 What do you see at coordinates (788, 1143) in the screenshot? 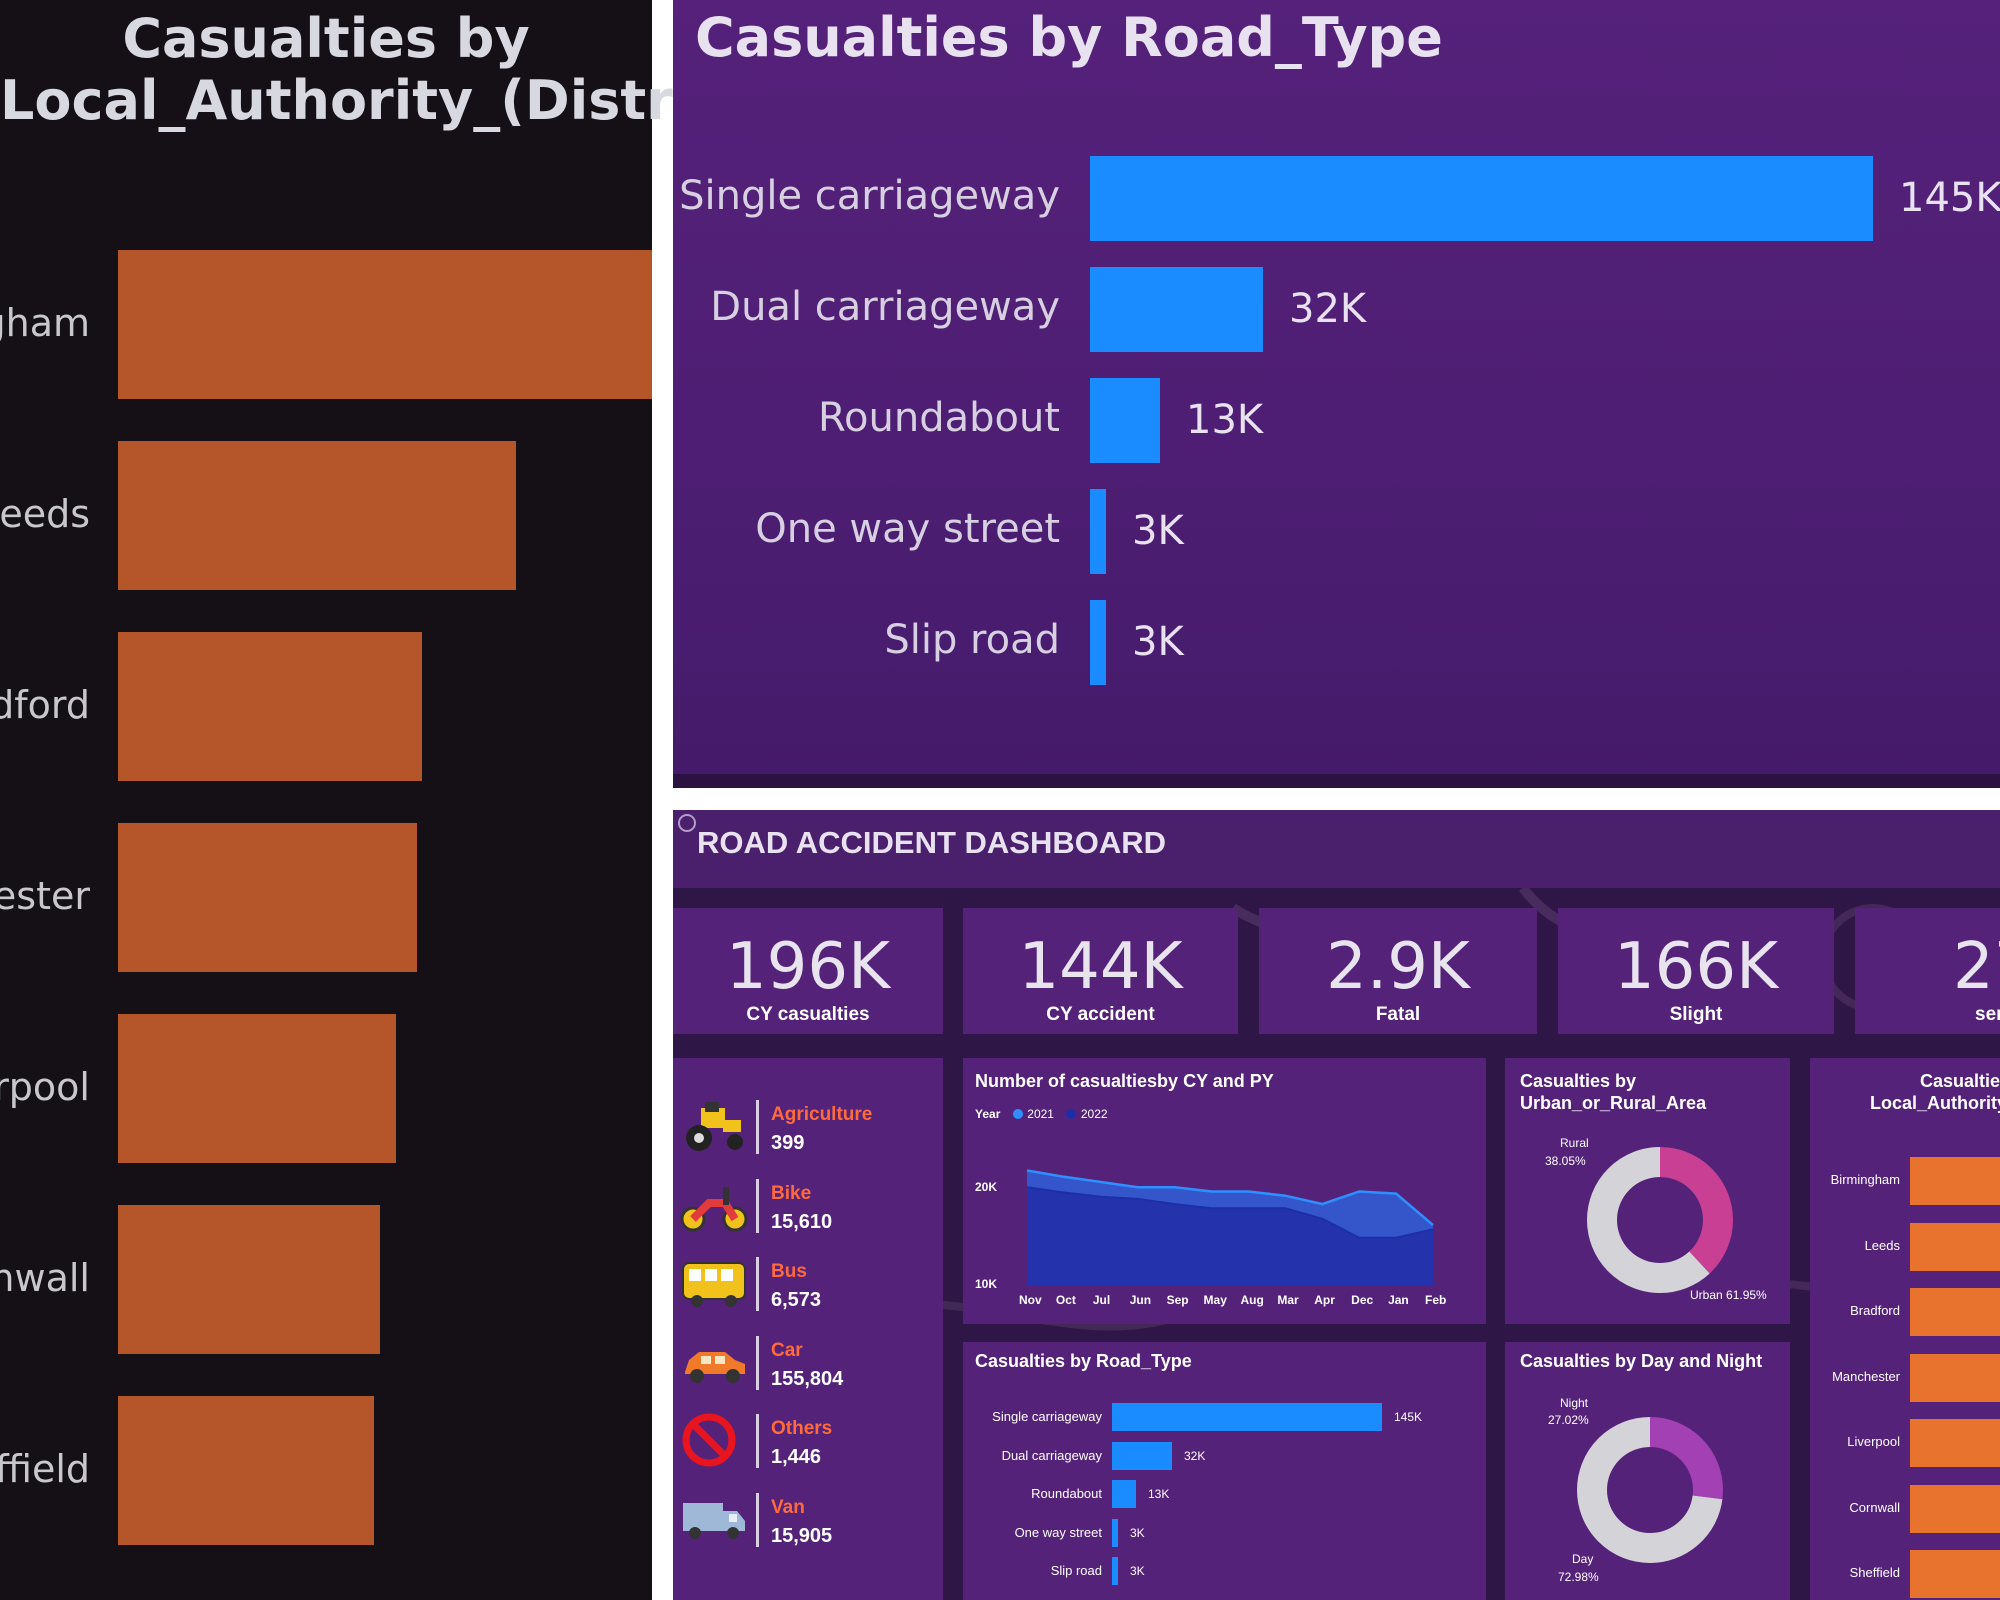
I see `vehicle-value: 399` at bounding box center [788, 1143].